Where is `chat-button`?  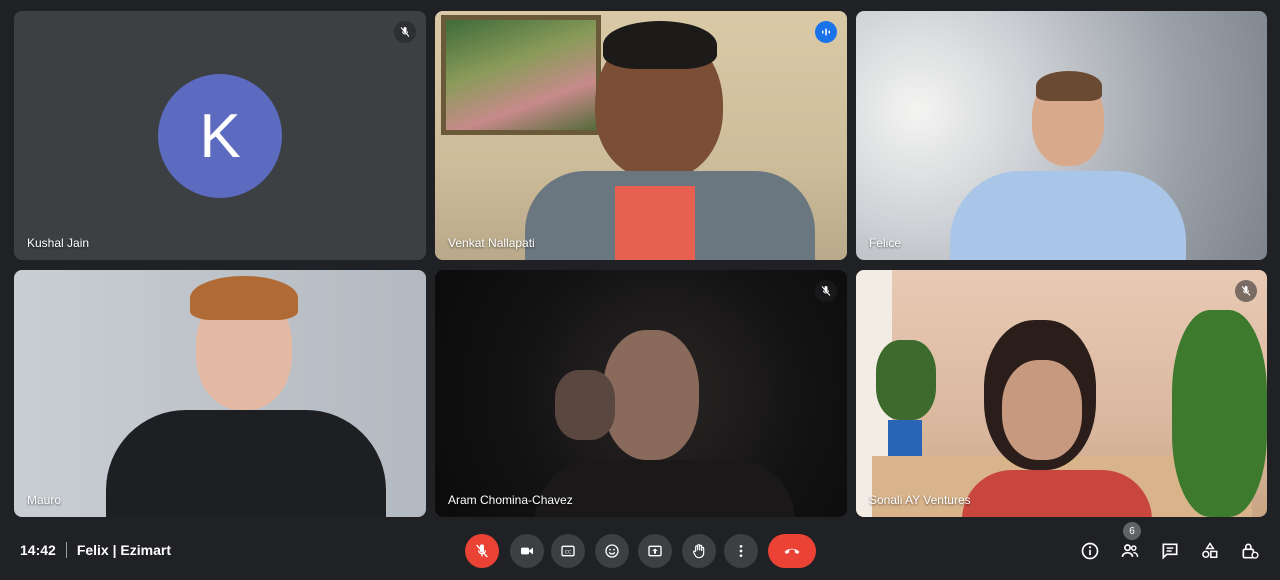 chat-button is located at coordinates (1170, 551).